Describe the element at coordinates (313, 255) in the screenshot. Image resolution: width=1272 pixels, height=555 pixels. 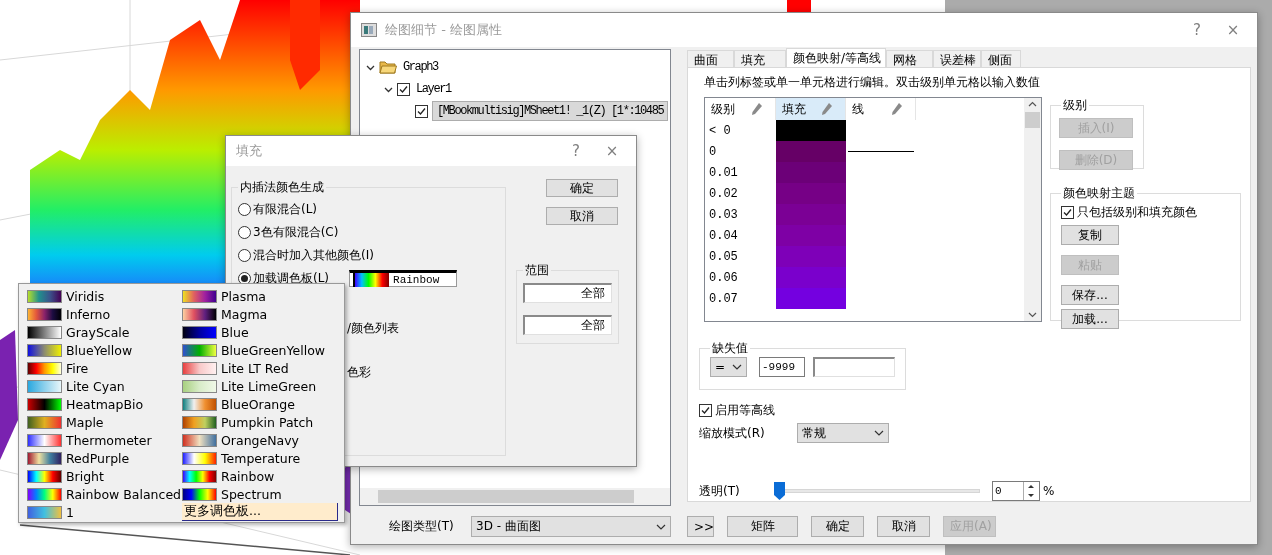
I see `radio-label: 混合时加入其他颜色(I)` at that location.